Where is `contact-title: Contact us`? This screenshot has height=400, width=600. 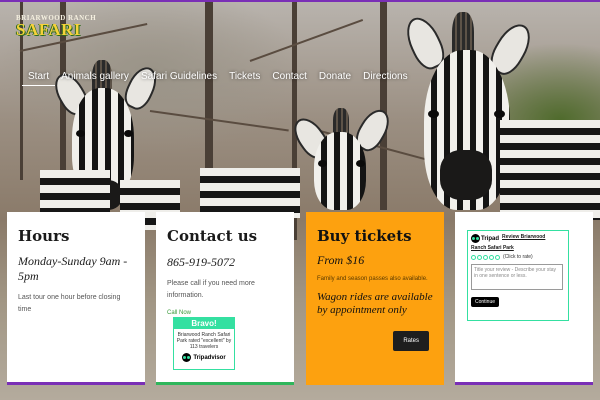 contact-title: Contact us is located at coordinates (212, 236).